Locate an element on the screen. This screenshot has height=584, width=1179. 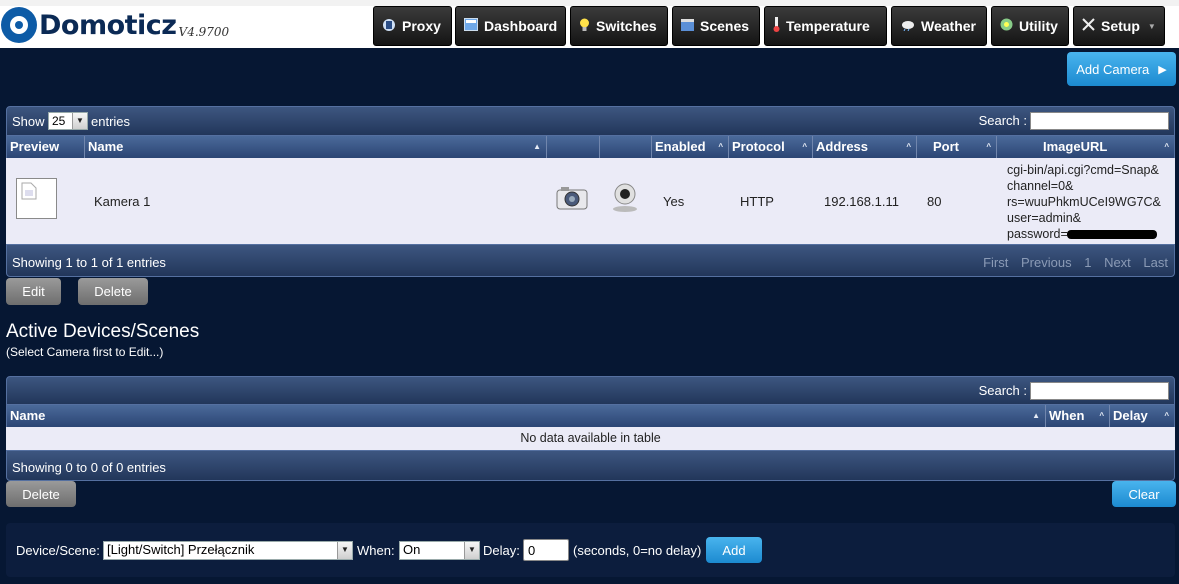
camera-snapshot-icon is located at coordinates (572, 199).